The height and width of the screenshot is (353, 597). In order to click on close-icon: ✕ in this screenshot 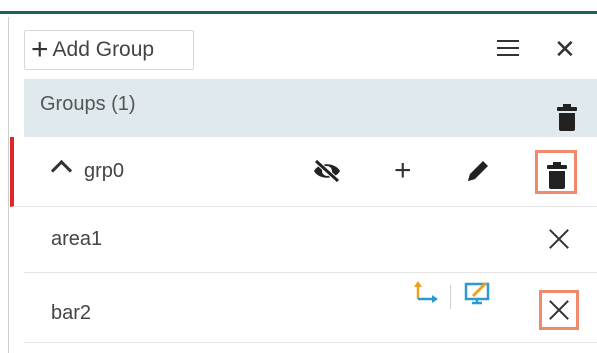, I will do `click(565, 49)`.